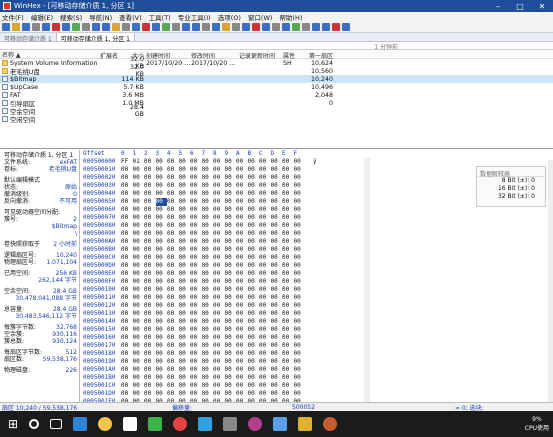 The width and height of the screenshot is (553, 437). What do you see at coordinates (155, 424) in the screenshot?
I see `green-app-icon` at bounding box center [155, 424].